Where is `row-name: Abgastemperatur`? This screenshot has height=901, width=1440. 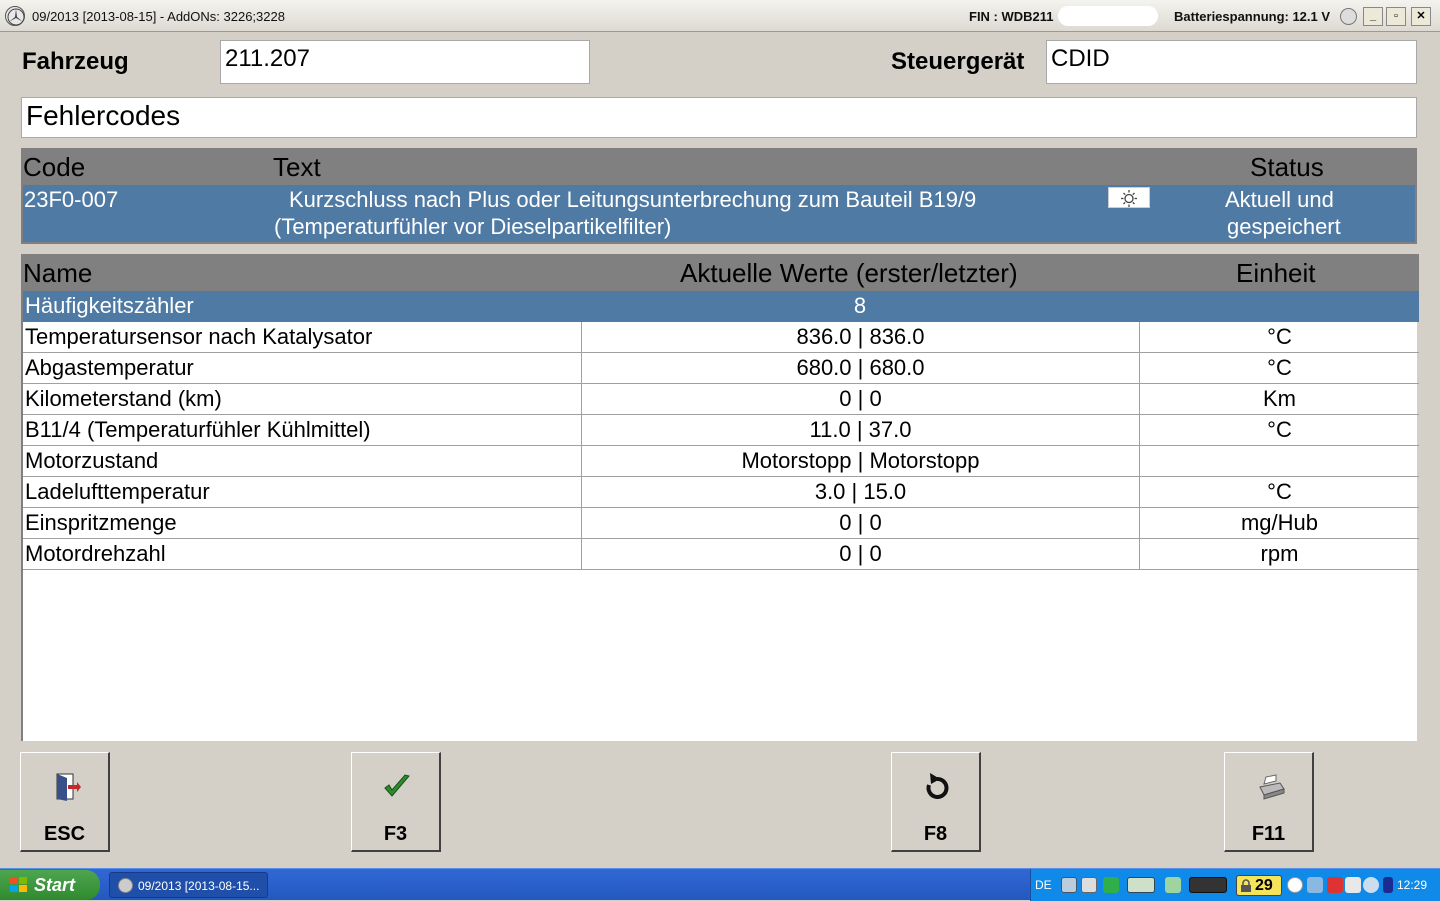
row-name: Abgastemperatur is located at coordinates (109, 367).